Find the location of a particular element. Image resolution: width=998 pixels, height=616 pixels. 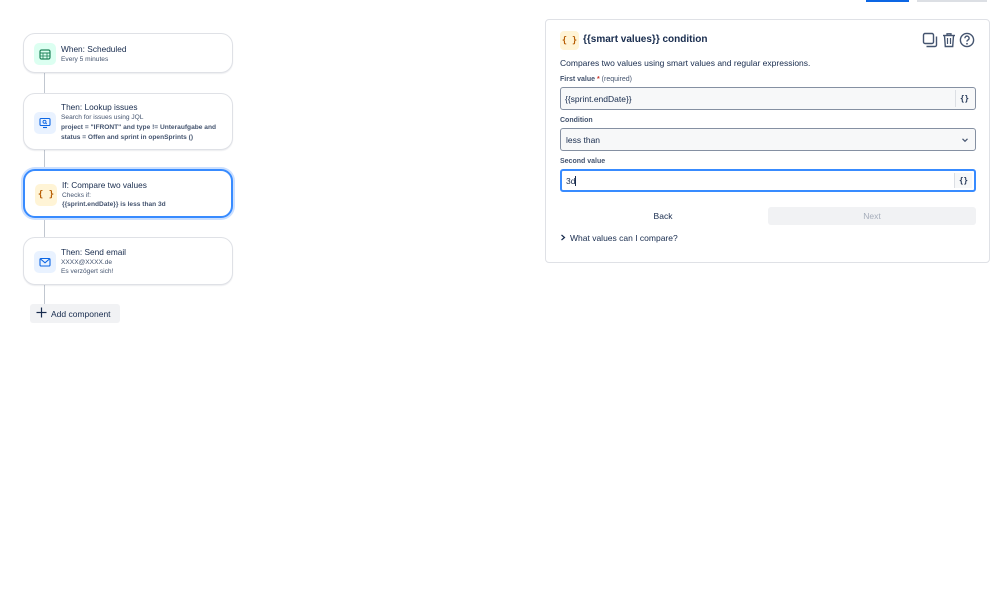

duplicate-icon is located at coordinates (930, 40).